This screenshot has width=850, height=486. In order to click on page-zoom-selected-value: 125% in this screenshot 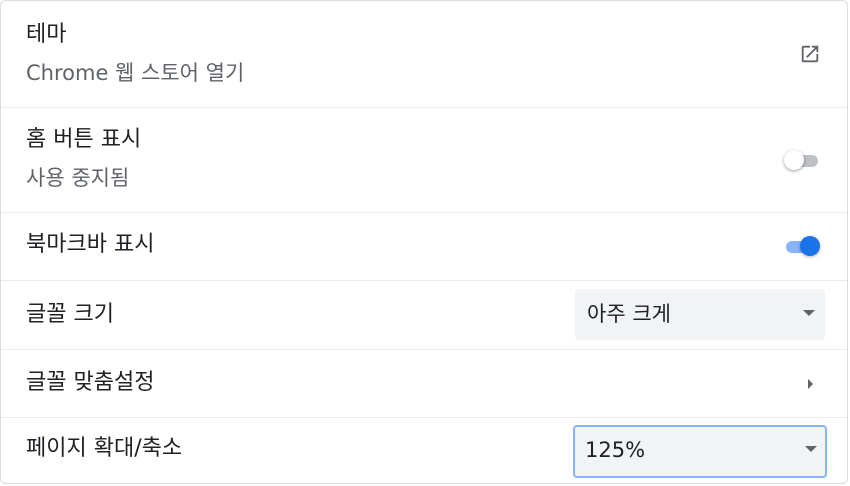, I will do `click(615, 450)`.